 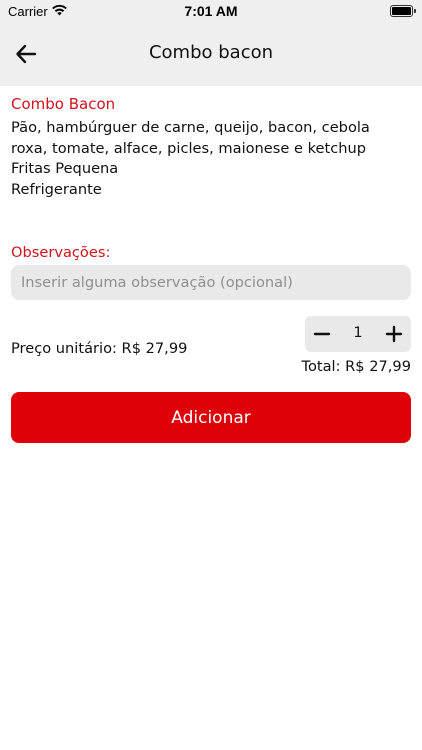 I want to click on clock: 7:01 AM, so click(x=211, y=11).